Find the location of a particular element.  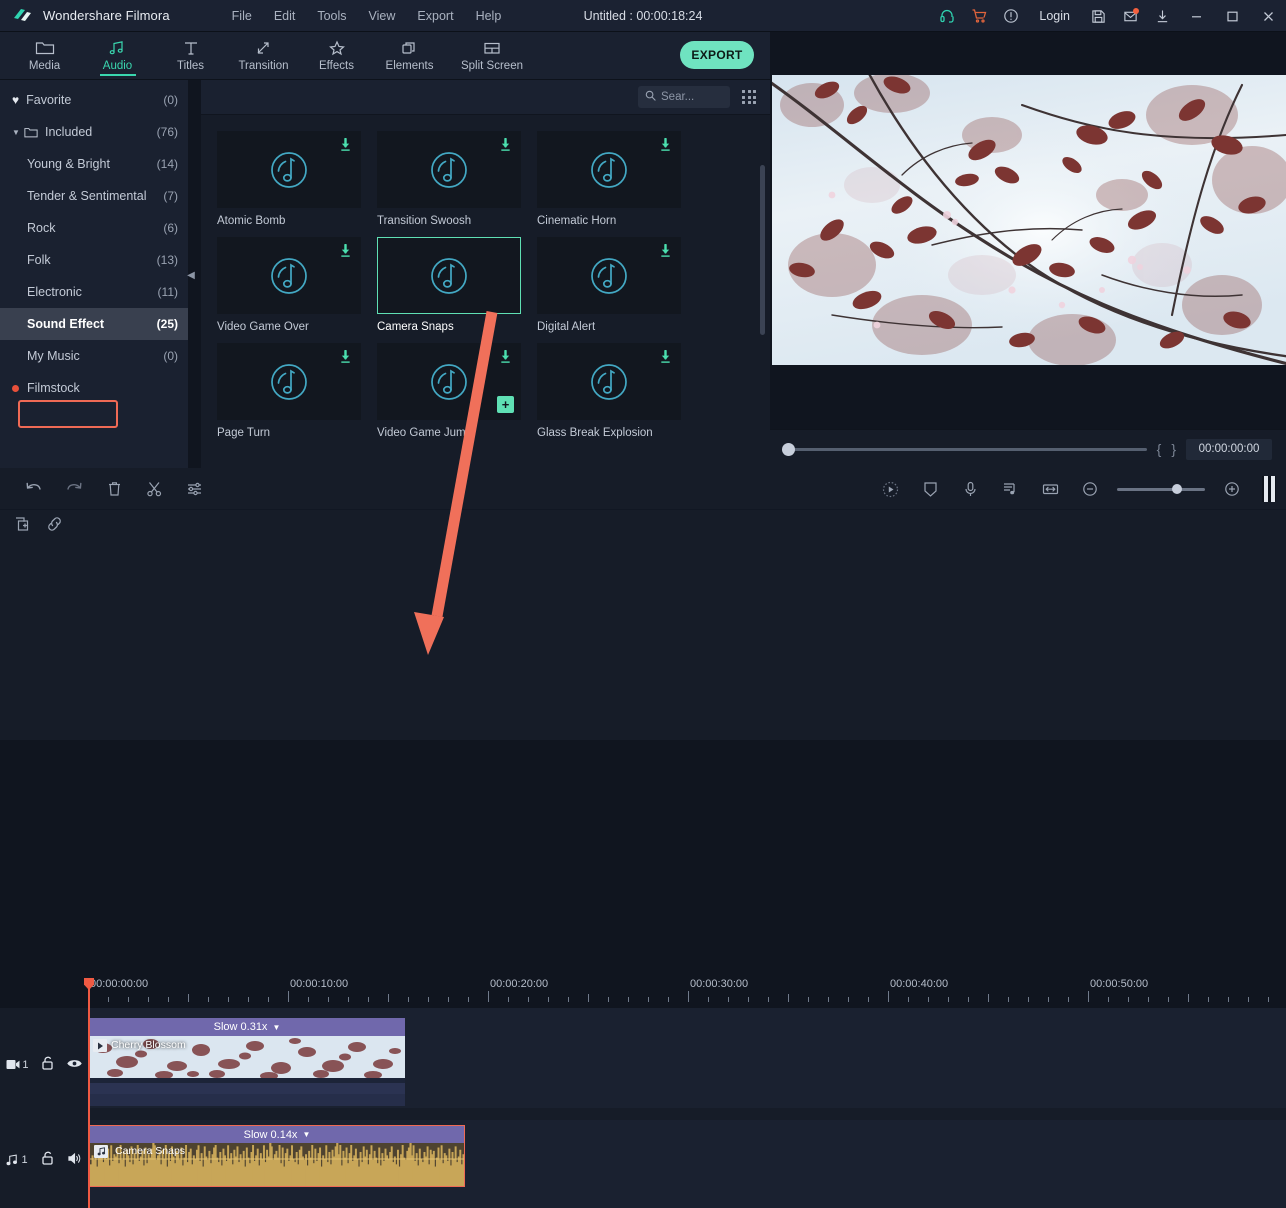

media-thumbnail: + is located at coordinates (449, 381).